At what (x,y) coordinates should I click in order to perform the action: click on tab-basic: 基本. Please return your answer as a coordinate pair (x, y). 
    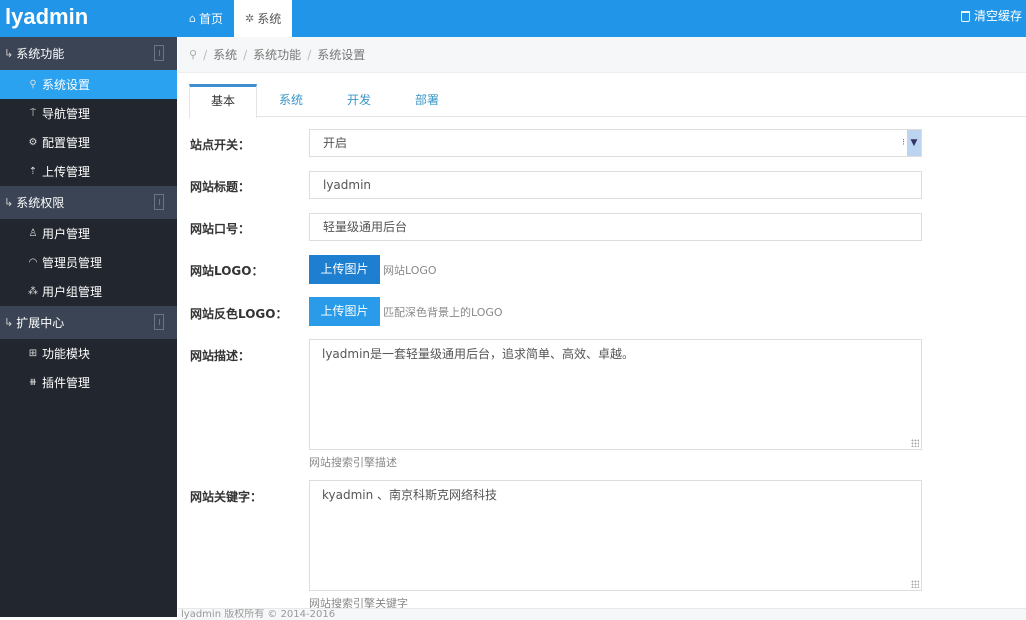
    Looking at the image, I should click on (223, 101).